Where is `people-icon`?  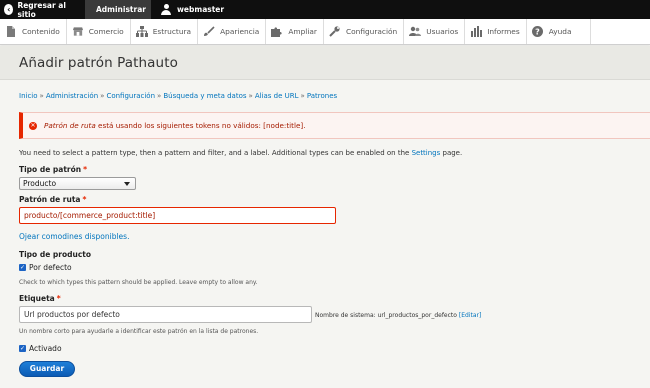
people-icon is located at coordinates (415, 32).